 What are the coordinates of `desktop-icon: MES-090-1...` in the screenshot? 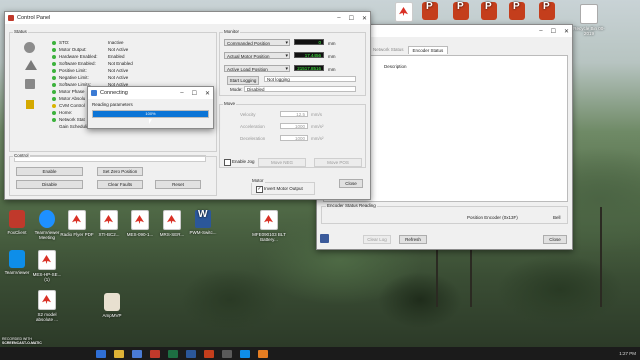 It's located at (140, 223).